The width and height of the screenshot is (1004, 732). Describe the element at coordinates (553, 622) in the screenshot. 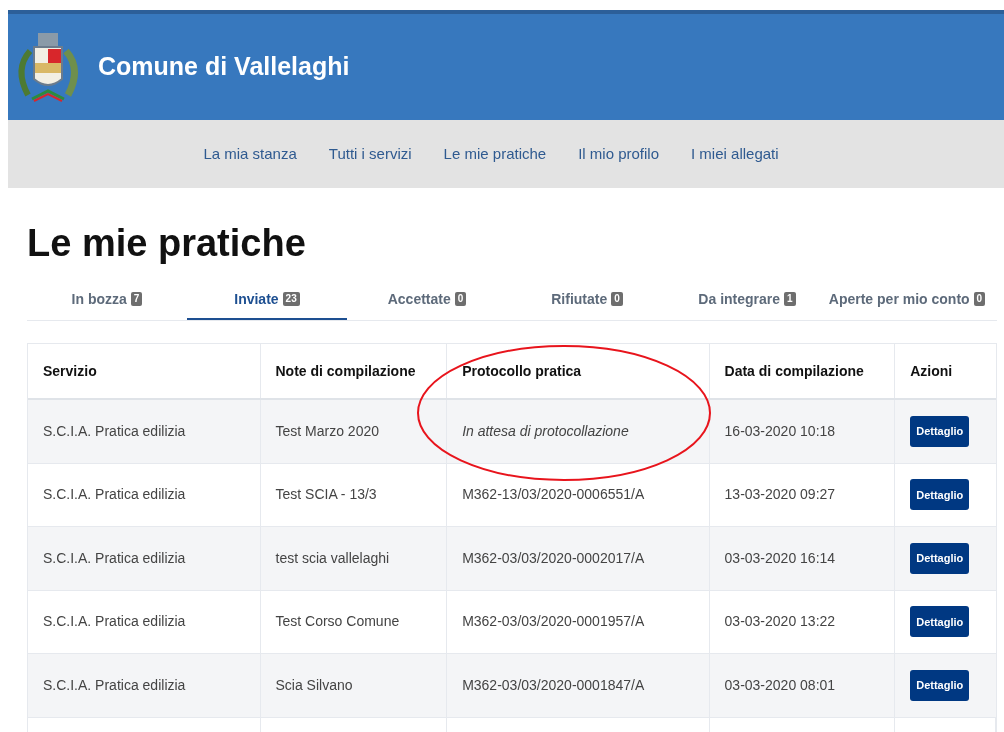

I see `table-cell-text: M362-03/03/2020-0001957/A` at that location.